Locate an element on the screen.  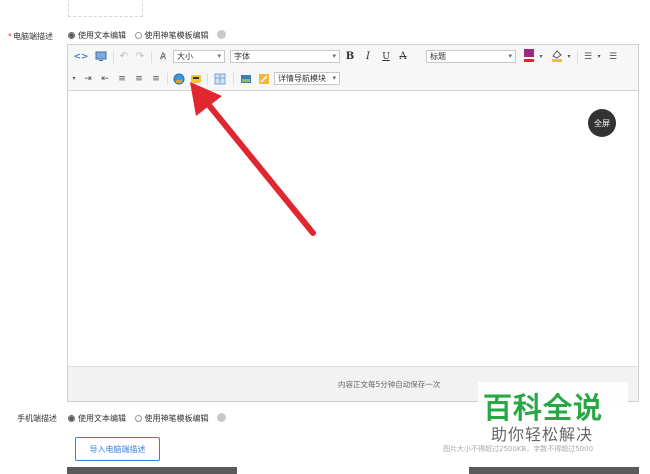
watermark-subtitle: 助你轻松解决 is located at coordinates (542, 434).